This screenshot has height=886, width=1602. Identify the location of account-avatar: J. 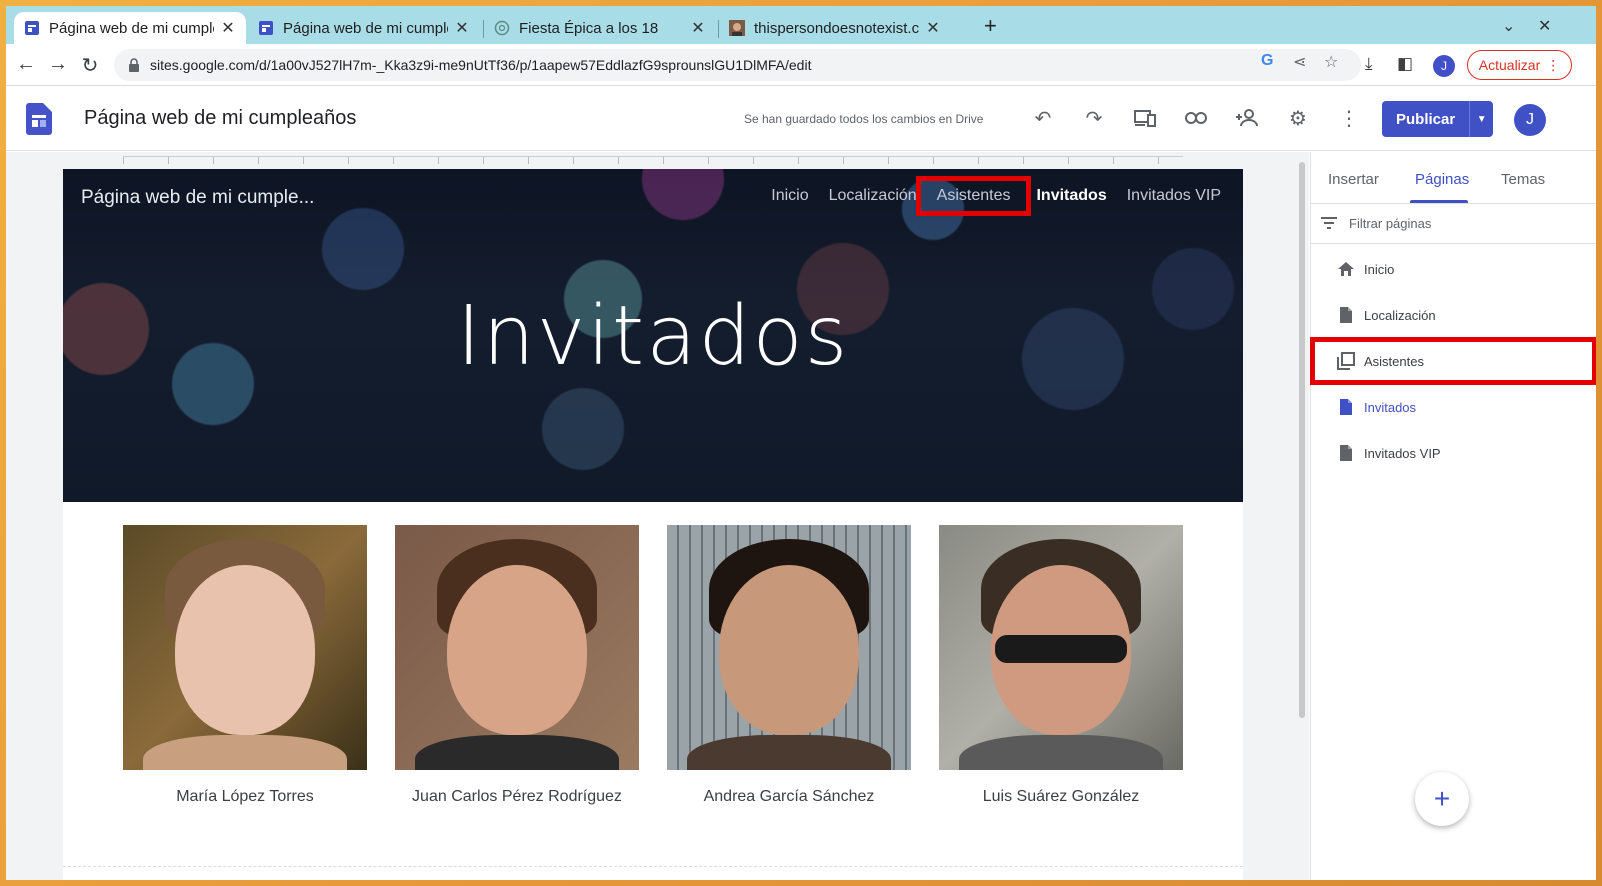
(1530, 120).